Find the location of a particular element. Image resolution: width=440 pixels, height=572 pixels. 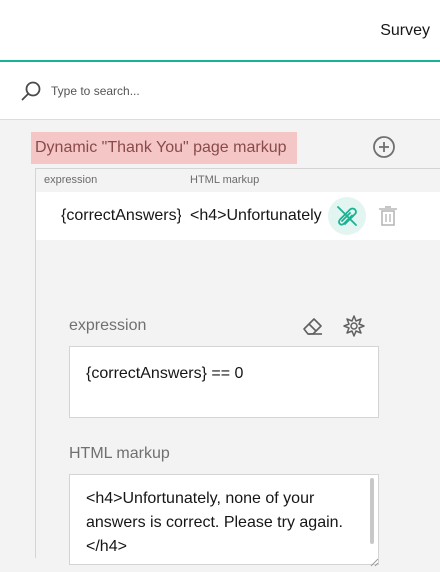

clear-expression-button is located at coordinates (313, 326).